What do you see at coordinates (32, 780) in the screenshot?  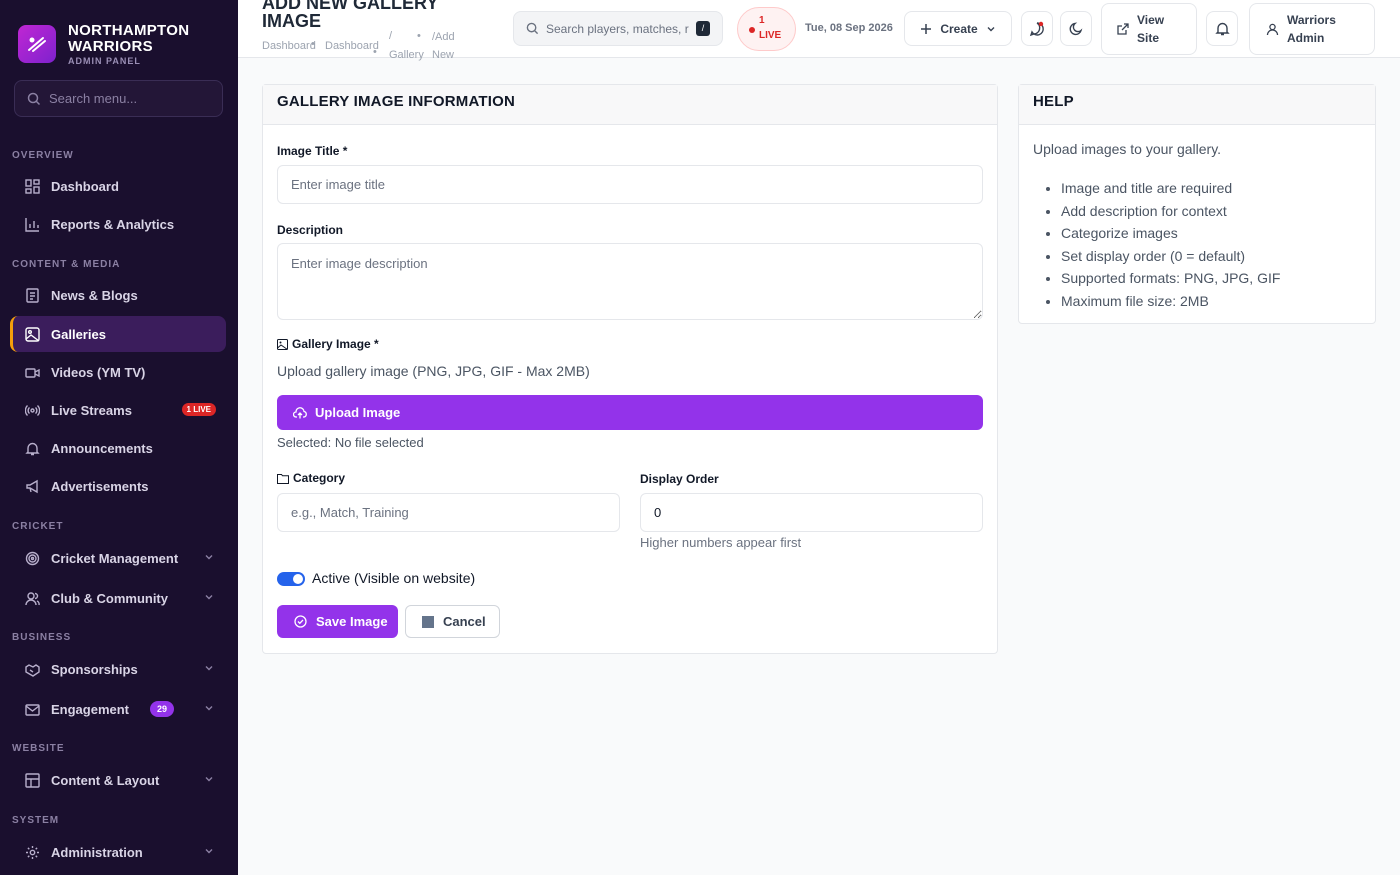 I see `layout-icon` at bounding box center [32, 780].